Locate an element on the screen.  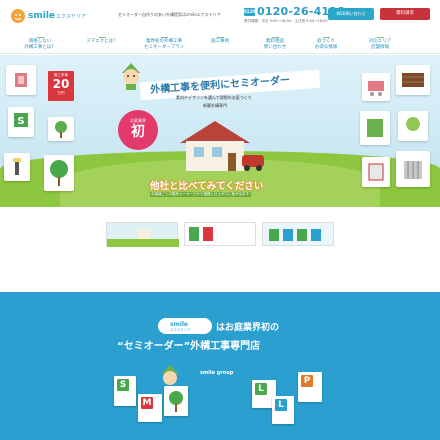
m-tile-icon: M is located at coordinates (147, 403).